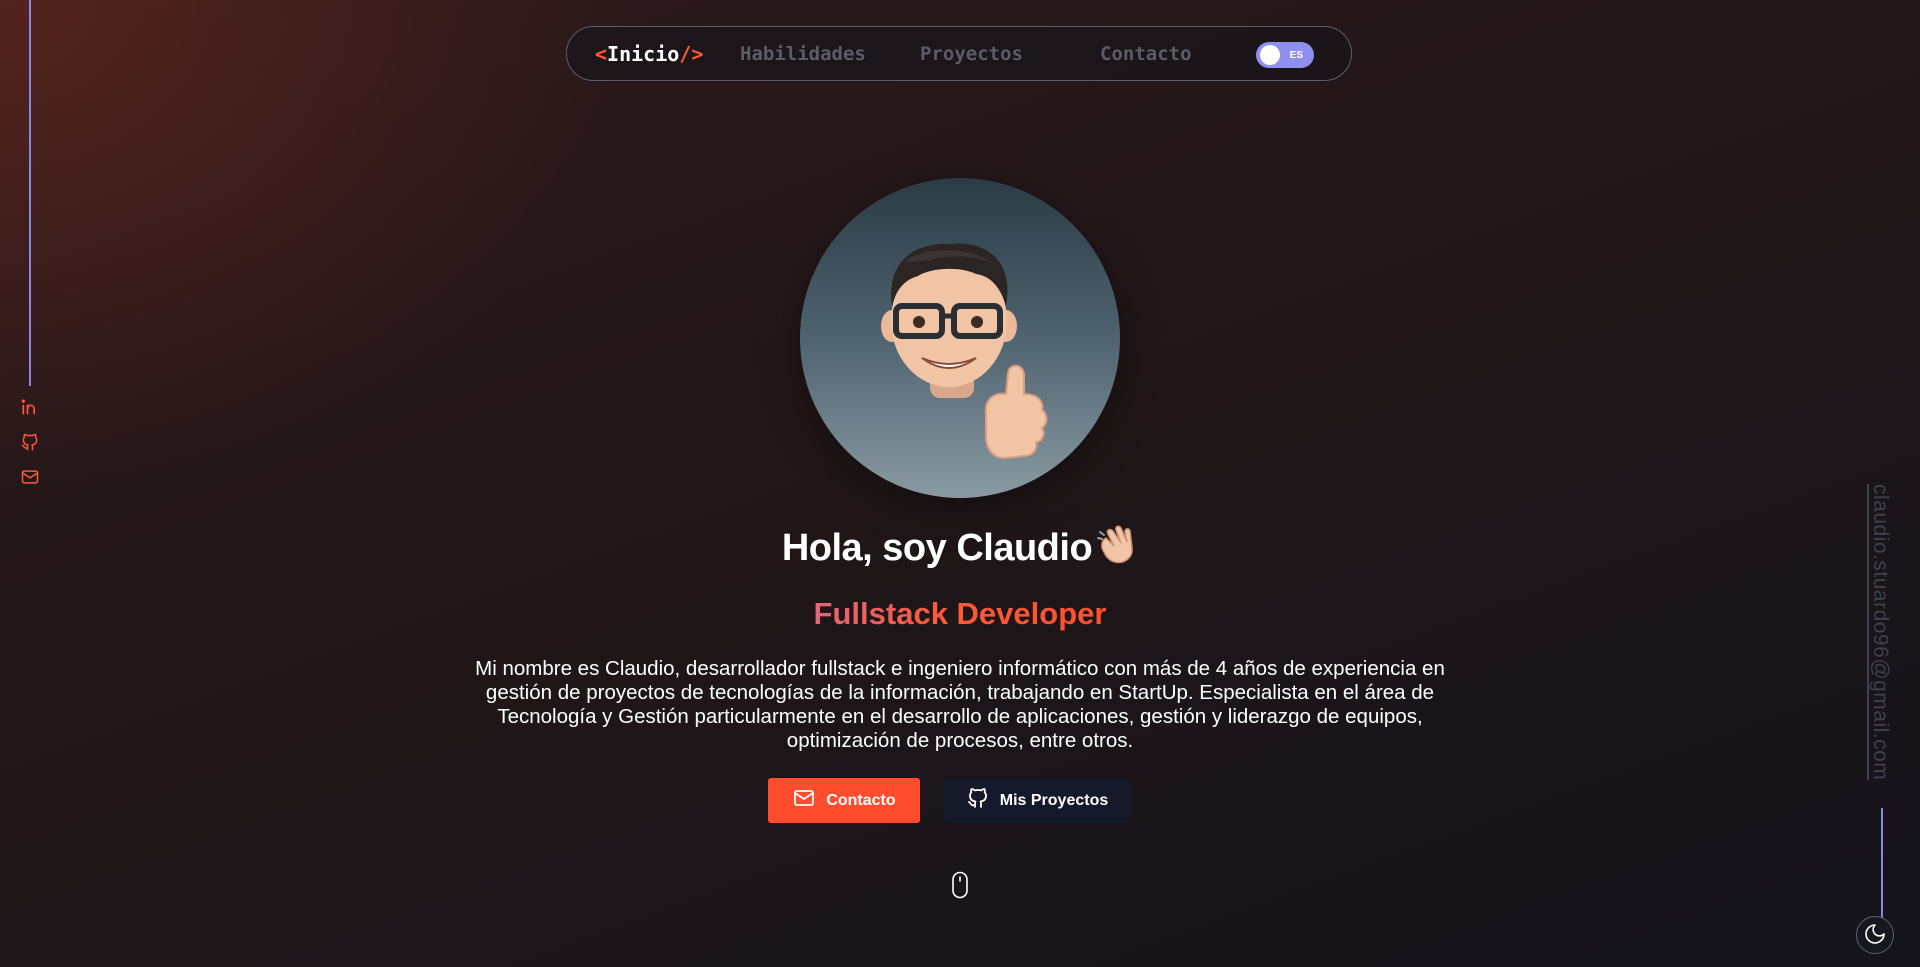  What do you see at coordinates (960, 885) in the screenshot?
I see `mouse-icon` at bounding box center [960, 885].